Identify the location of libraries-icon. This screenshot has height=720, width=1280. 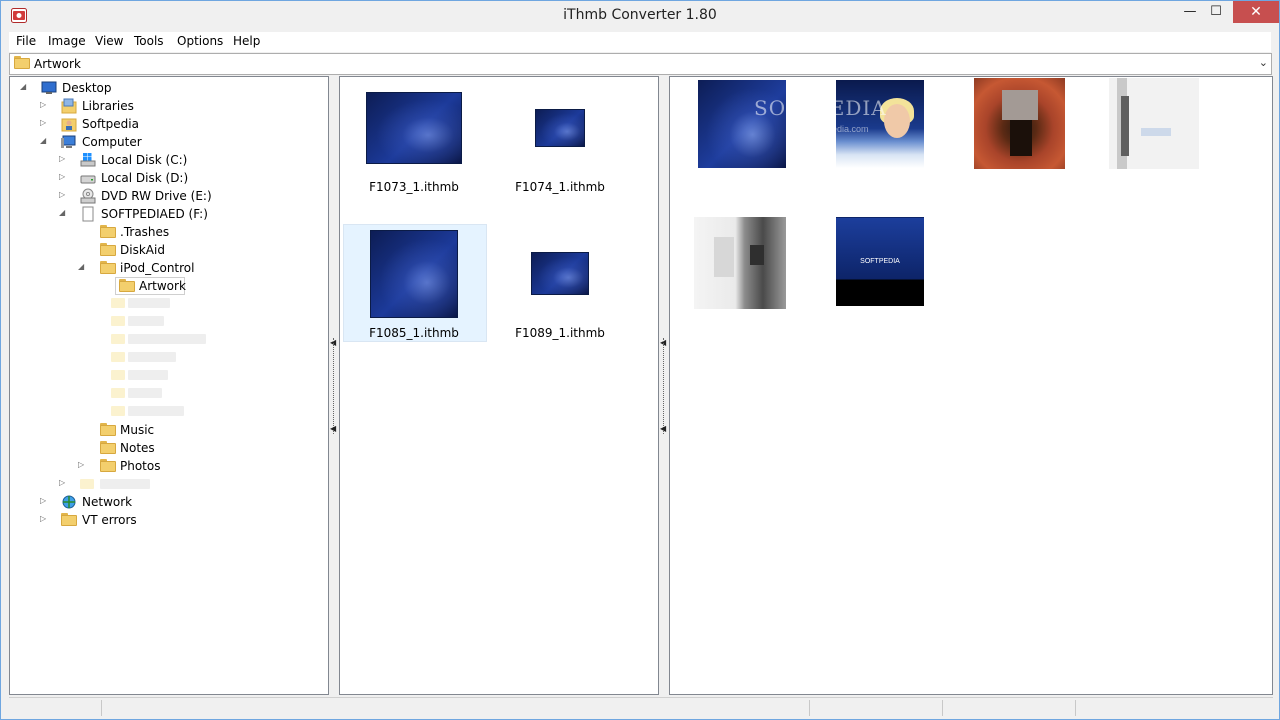
(69, 106).